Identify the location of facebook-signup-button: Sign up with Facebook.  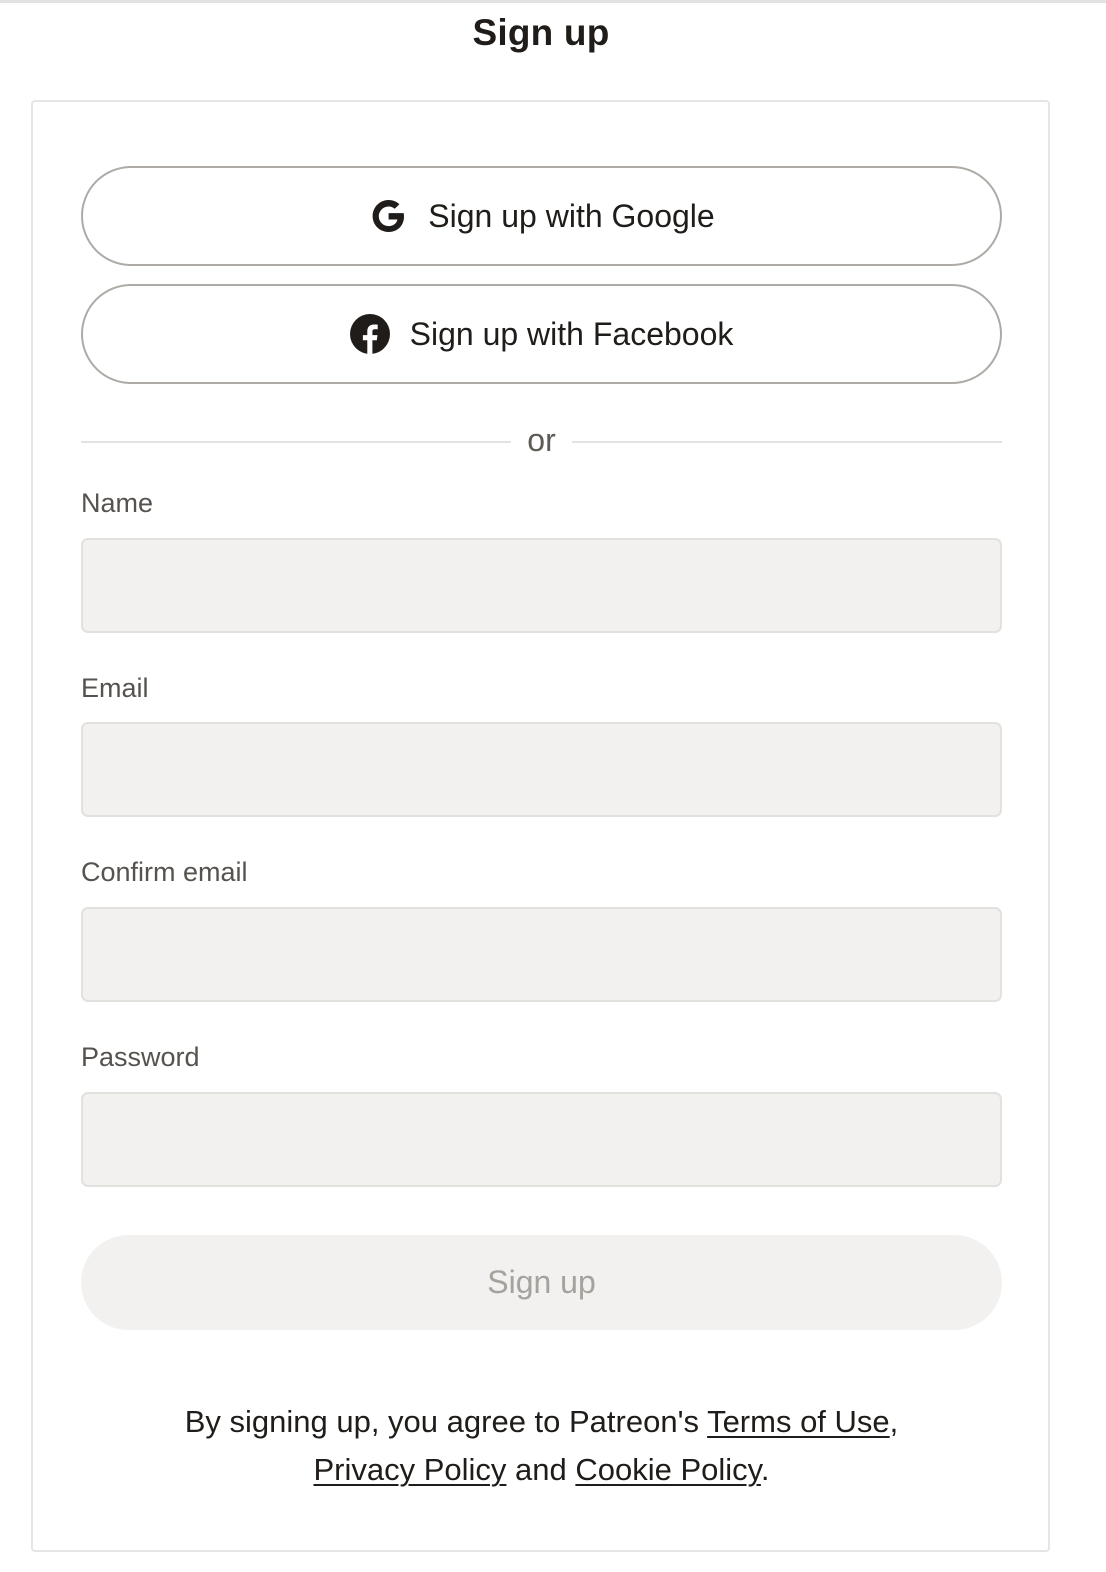
(541, 334).